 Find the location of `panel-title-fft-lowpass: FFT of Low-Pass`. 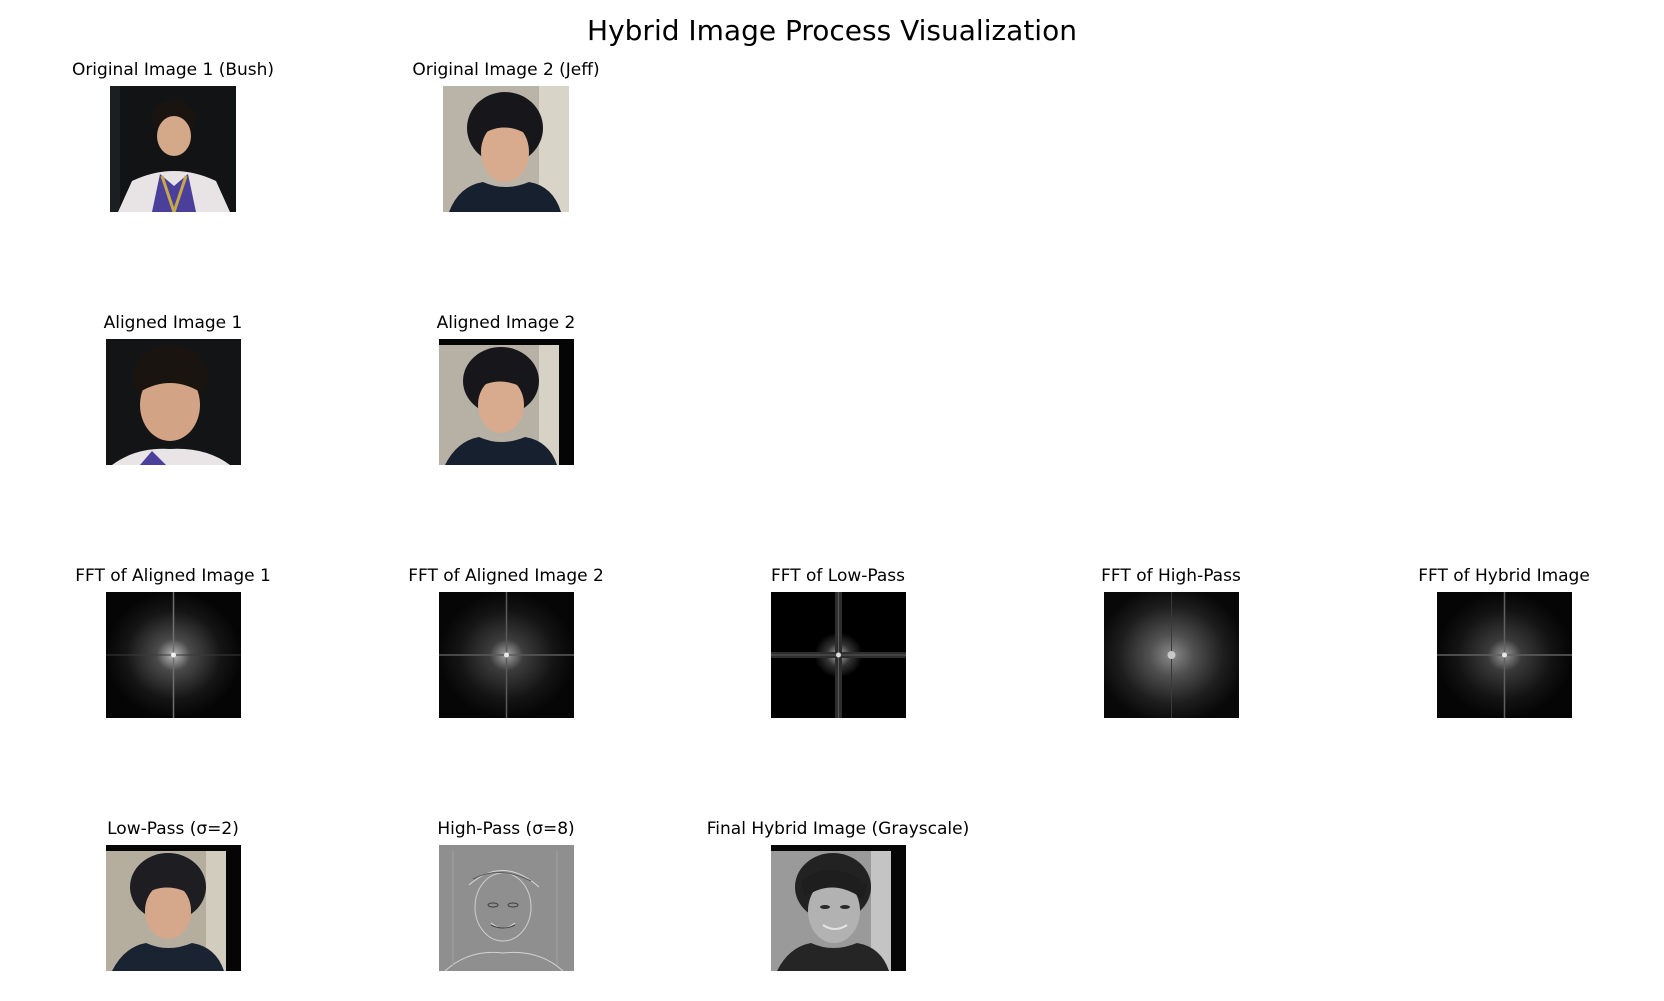

panel-title-fft-lowpass: FFT of Low-Pass is located at coordinates (838, 576).